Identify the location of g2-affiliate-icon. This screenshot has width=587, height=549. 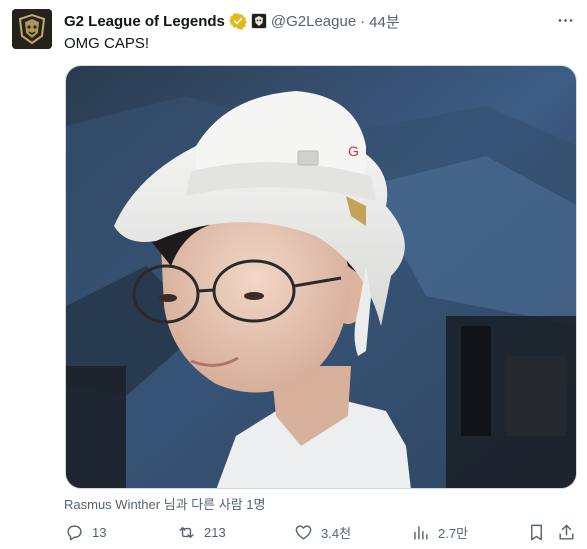
(258, 21).